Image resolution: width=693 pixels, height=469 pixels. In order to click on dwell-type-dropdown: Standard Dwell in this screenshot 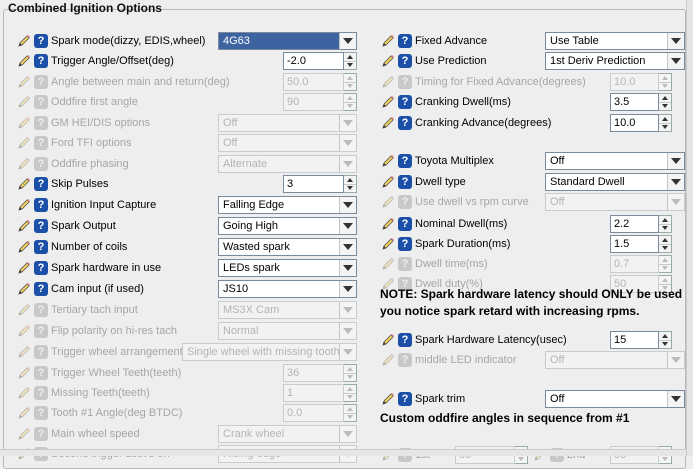, I will do `click(615, 182)`.